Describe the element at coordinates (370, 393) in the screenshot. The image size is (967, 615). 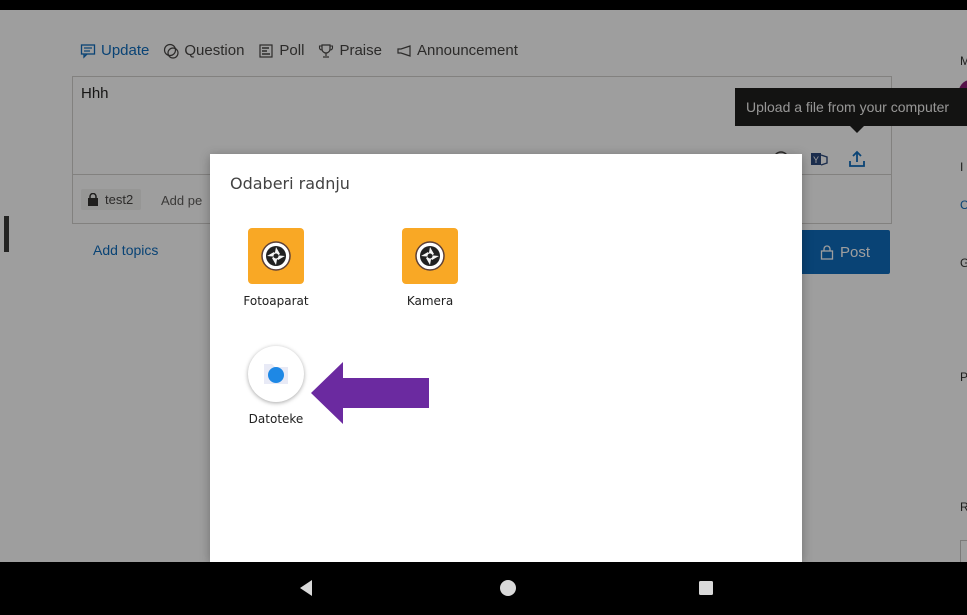
I see `pointer-arrow-icon` at that location.